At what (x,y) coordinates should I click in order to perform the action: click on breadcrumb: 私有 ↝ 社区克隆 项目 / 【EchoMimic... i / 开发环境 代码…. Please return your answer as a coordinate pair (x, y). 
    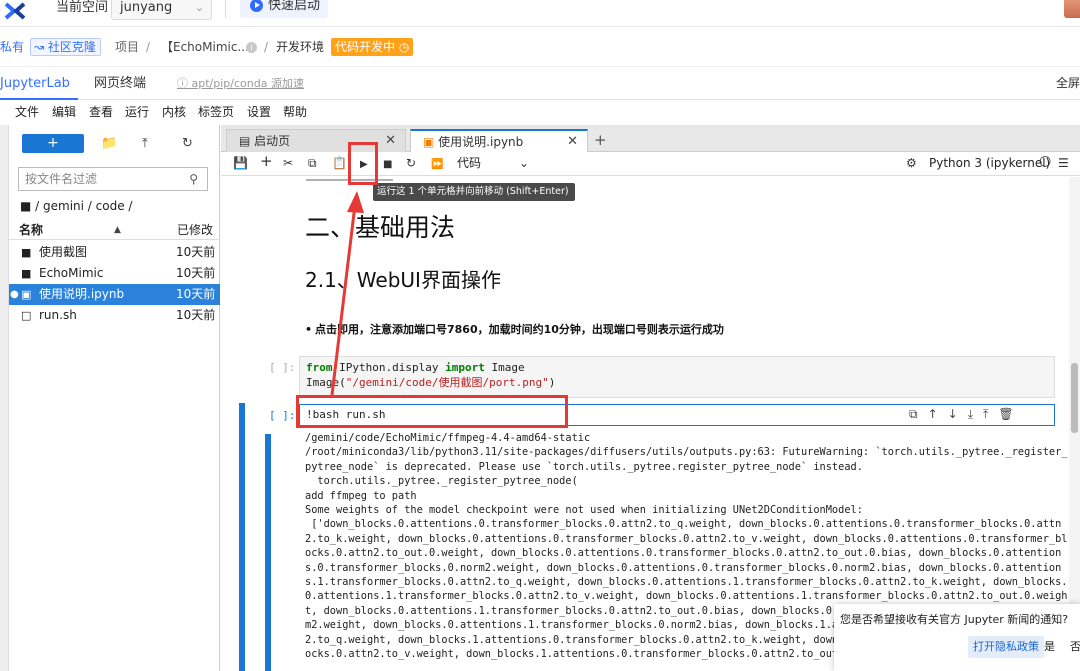
    Looking at the image, I should click on (540, 47).